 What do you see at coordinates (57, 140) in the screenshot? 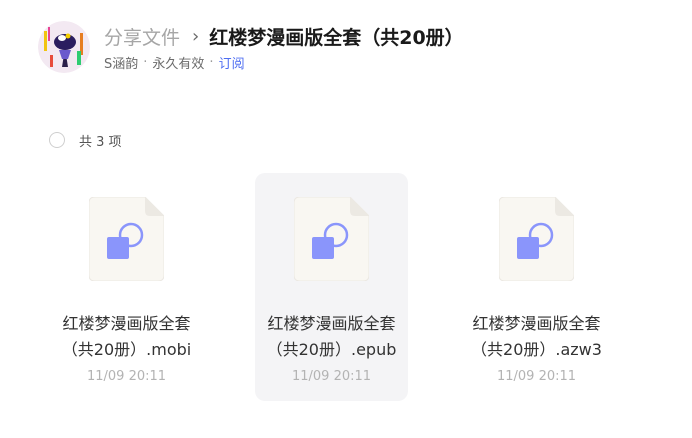
I see `select-all-checkbox` at bounding box center [57, 140].